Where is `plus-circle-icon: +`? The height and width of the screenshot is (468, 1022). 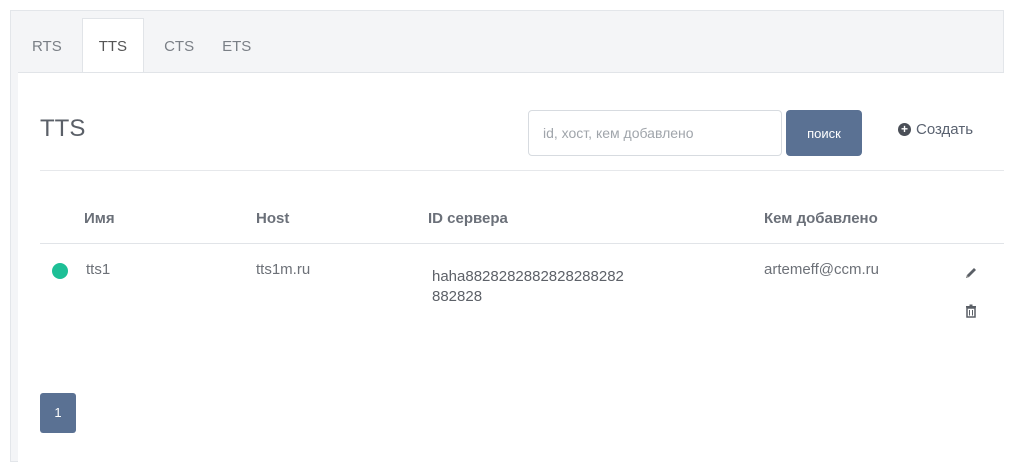 plus-circle-icon: + is located at coordinates (904, 129).